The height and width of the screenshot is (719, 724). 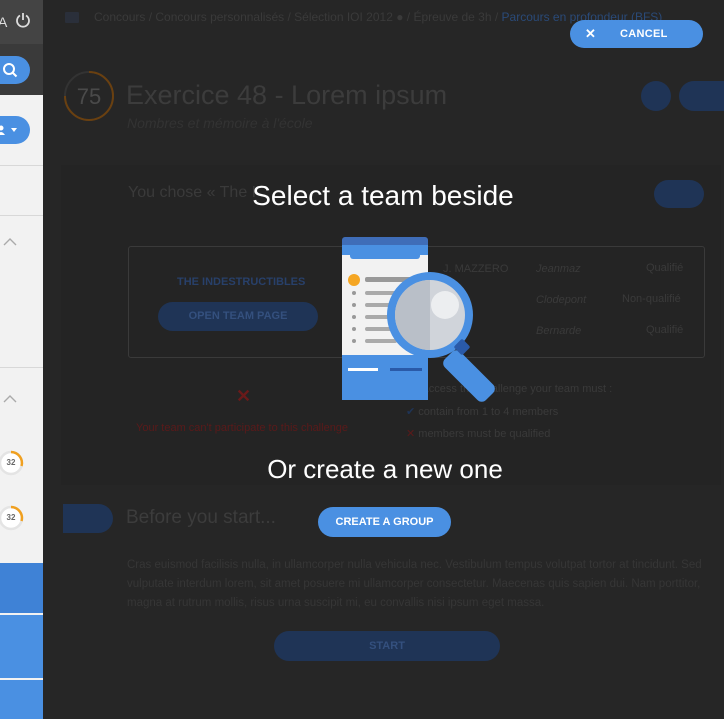 What do you see at coordinates (701, 96) in the screenshot?
I see `prev-next-nav` at bounding box center [701, 96].